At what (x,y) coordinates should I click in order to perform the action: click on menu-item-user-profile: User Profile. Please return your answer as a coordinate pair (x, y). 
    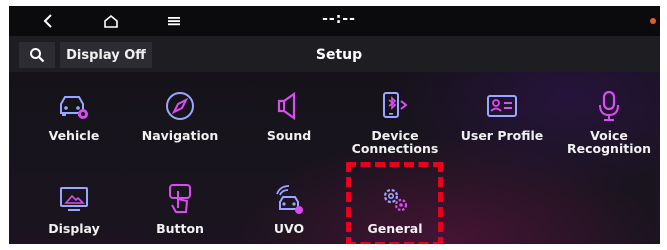
    Looking at the image, I should click on (502, 123).